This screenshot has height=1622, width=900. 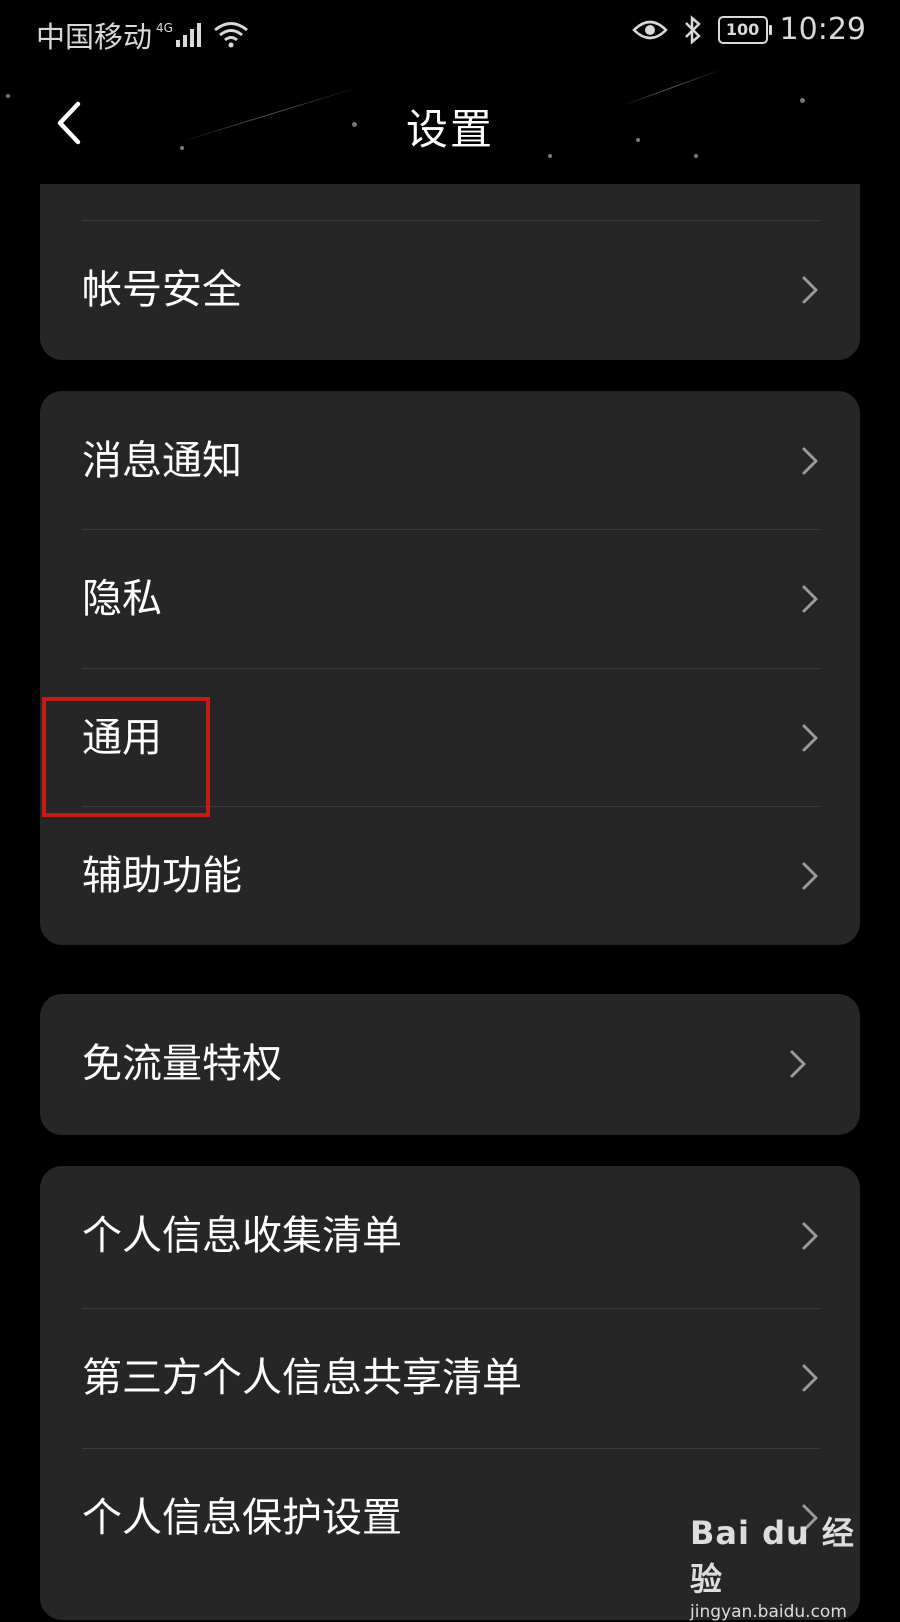 I want to click on settings-item-label: 第三方个人信息共享清单, so click(x=302, y=1378).